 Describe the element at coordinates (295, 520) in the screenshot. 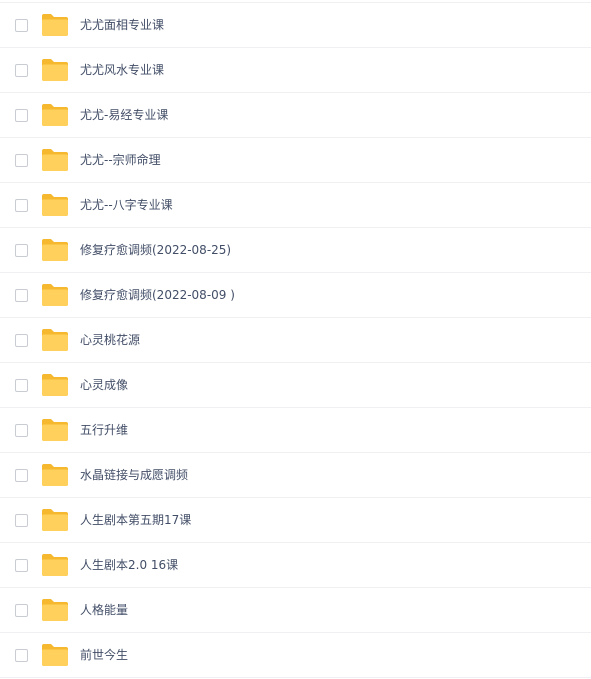

I see `file-row: 人生剧本第五期17课` at that location.